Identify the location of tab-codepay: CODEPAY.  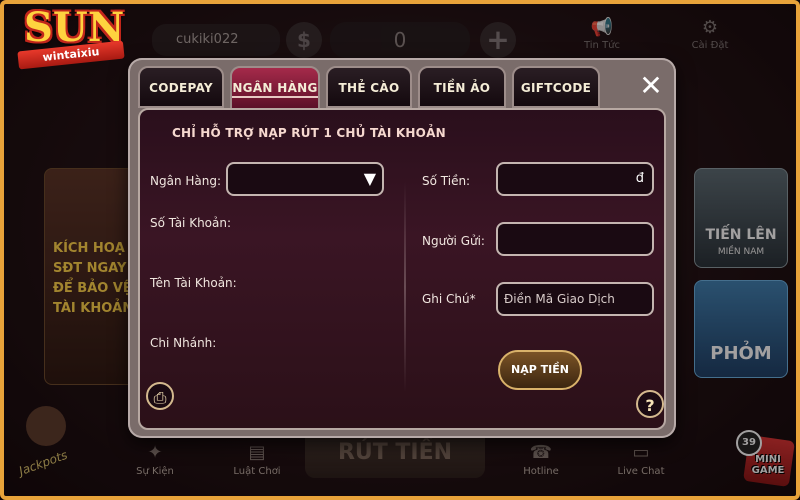
(181, 87).